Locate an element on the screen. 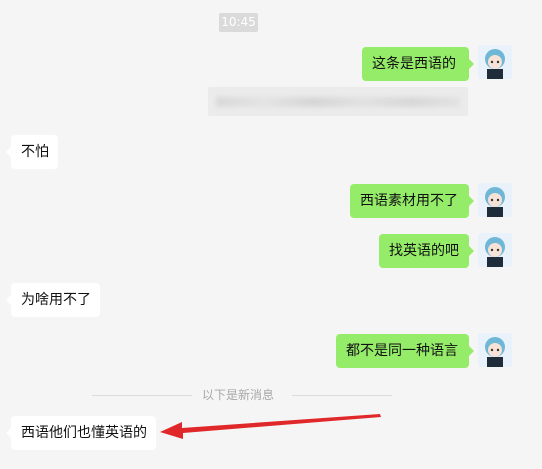 Image resolution: width=542 pixels, height=469 pixels. outgoing-message-1: 这条是西语的 is located at coordinates (418, 64).